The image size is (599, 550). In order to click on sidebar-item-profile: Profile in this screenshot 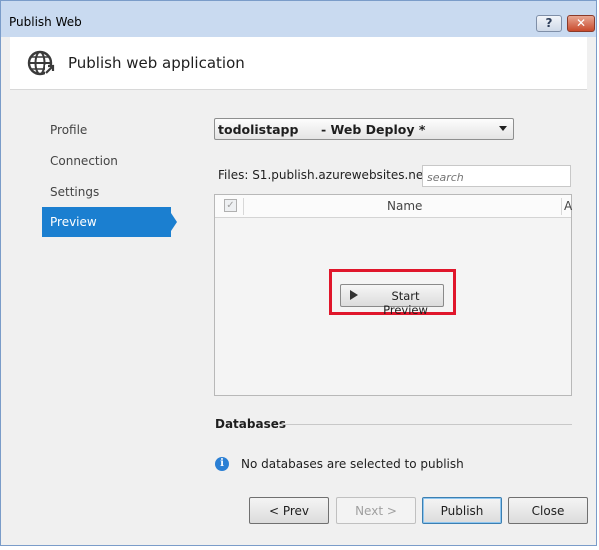, I will do `click(68, 130)`.